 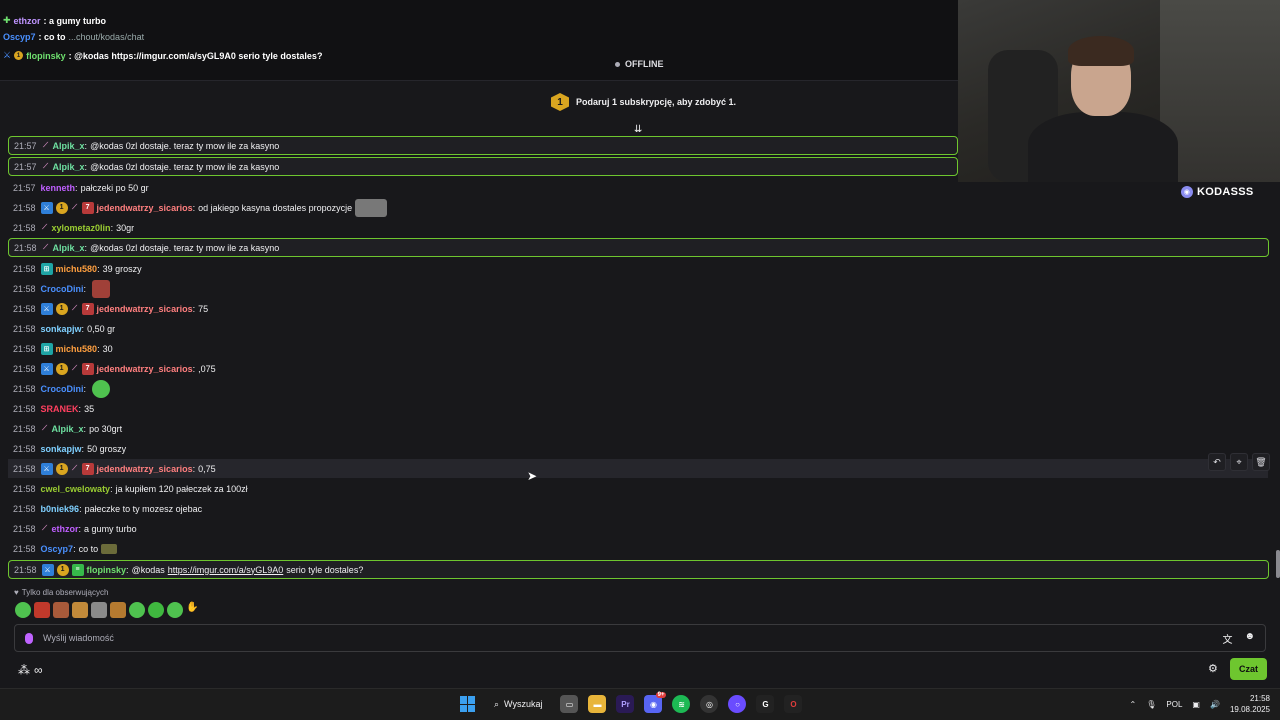 What do you see at coordinates (1196, 704) in the screenshot?
I see `network-icon: ▣` at bounding box center [1196, 704].